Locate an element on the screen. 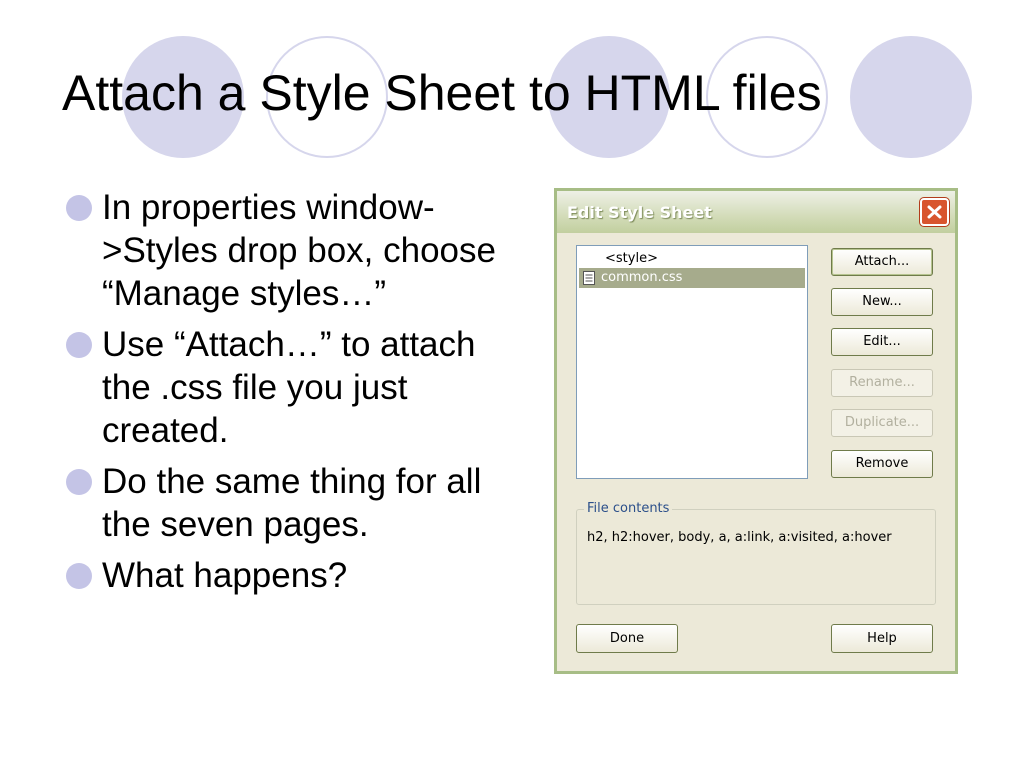  style-sheet-list: <style> common.css is located at coordinates (692, 362).